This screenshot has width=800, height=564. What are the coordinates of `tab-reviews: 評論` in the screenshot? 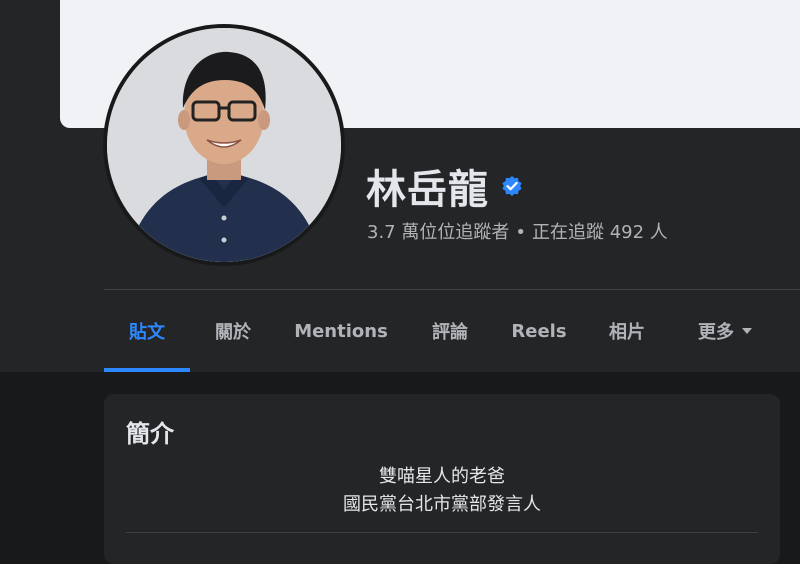 It's located at (450, 331).